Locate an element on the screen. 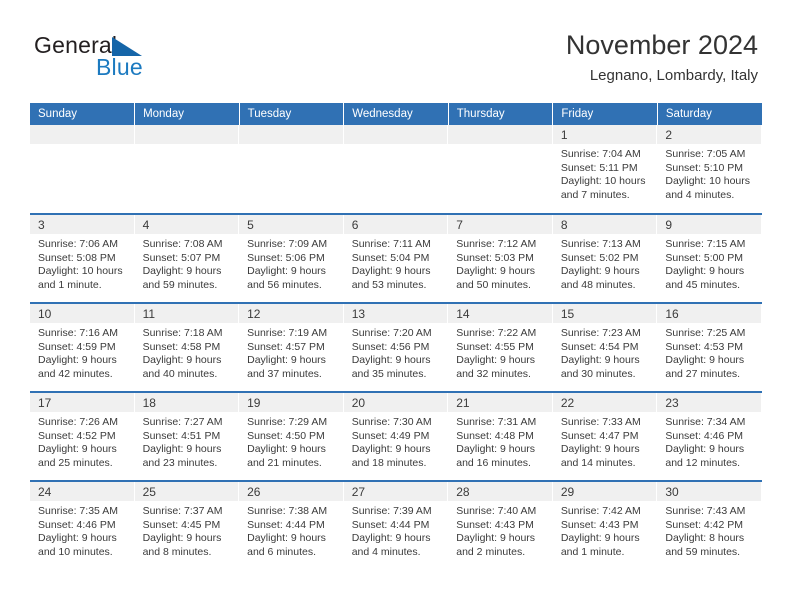 The height and width of the screenshot is (612, 792). sunset-time: Sunset: 4:48 PM is located at coordinates (495, 435).